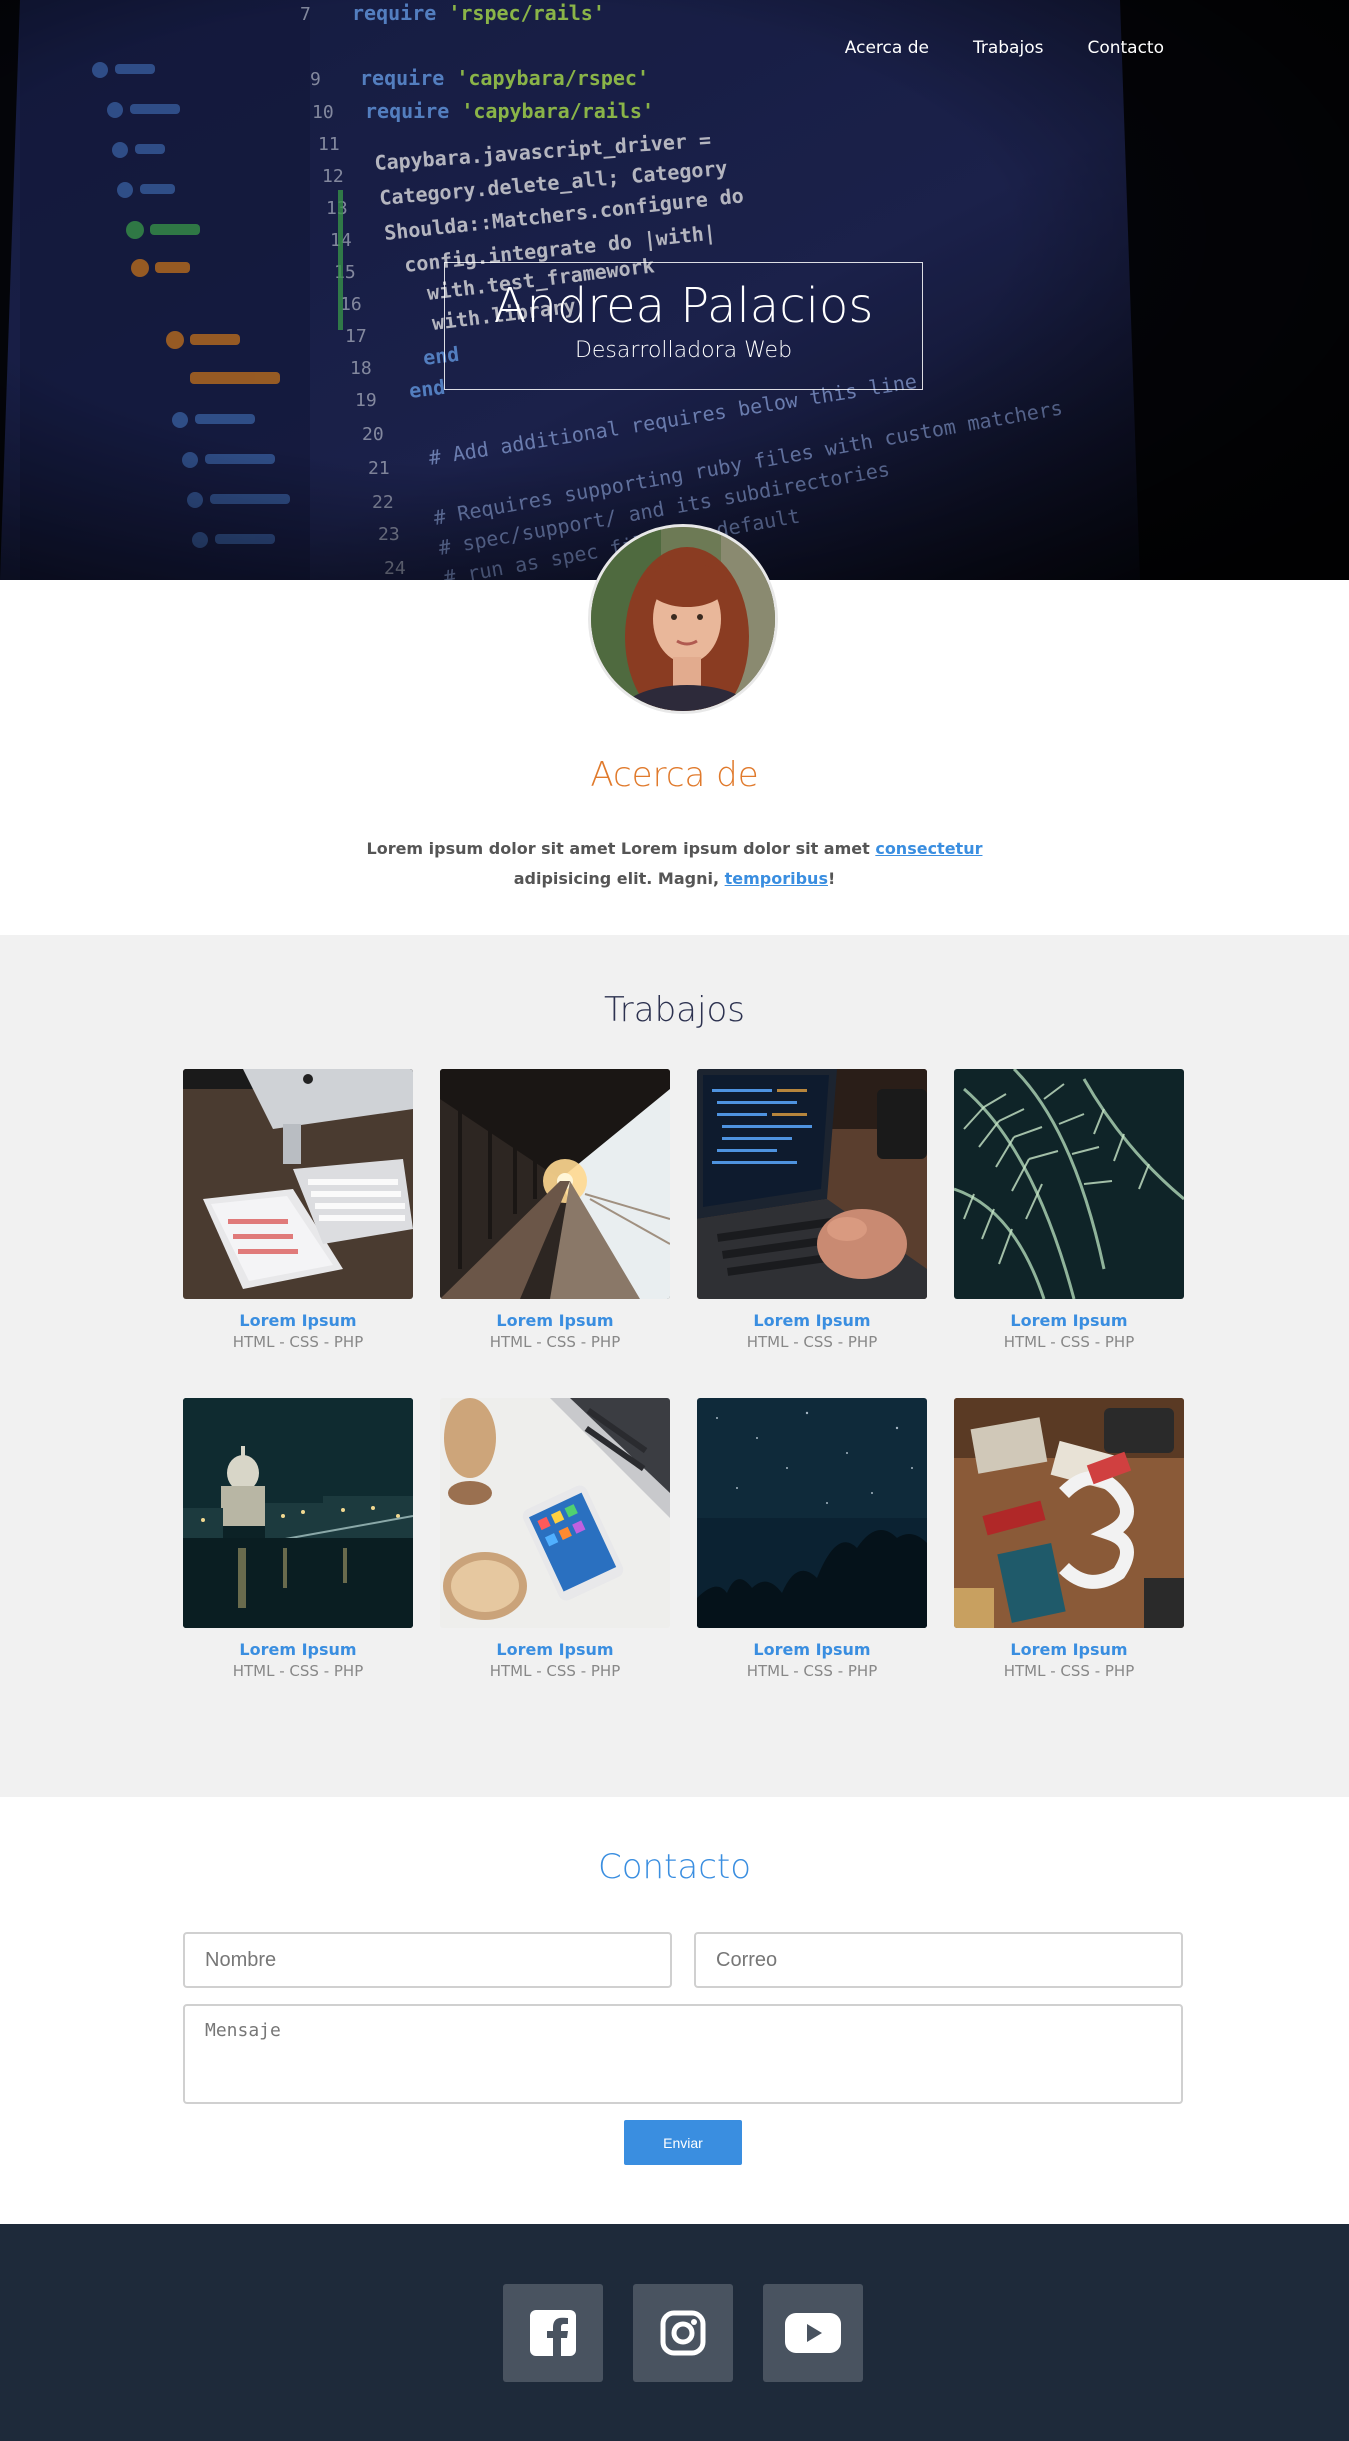 This screenshot has width=1349, height=2441. What do you see at coordinates (683, 351) in the screenshot?
I see `hero-role: Desarrolladora Web` at bounding box center [683, 351].